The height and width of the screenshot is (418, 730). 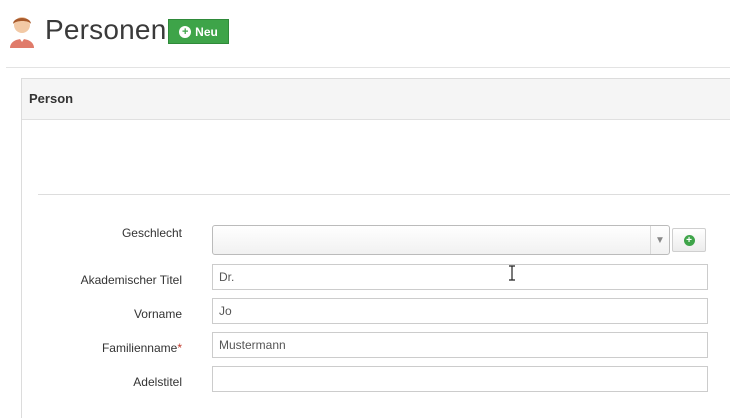 What do you see at coordinates (139, 348) in the screenshot?
I see `familienname-label-text: Familienname` at bounding box center [139, 348].